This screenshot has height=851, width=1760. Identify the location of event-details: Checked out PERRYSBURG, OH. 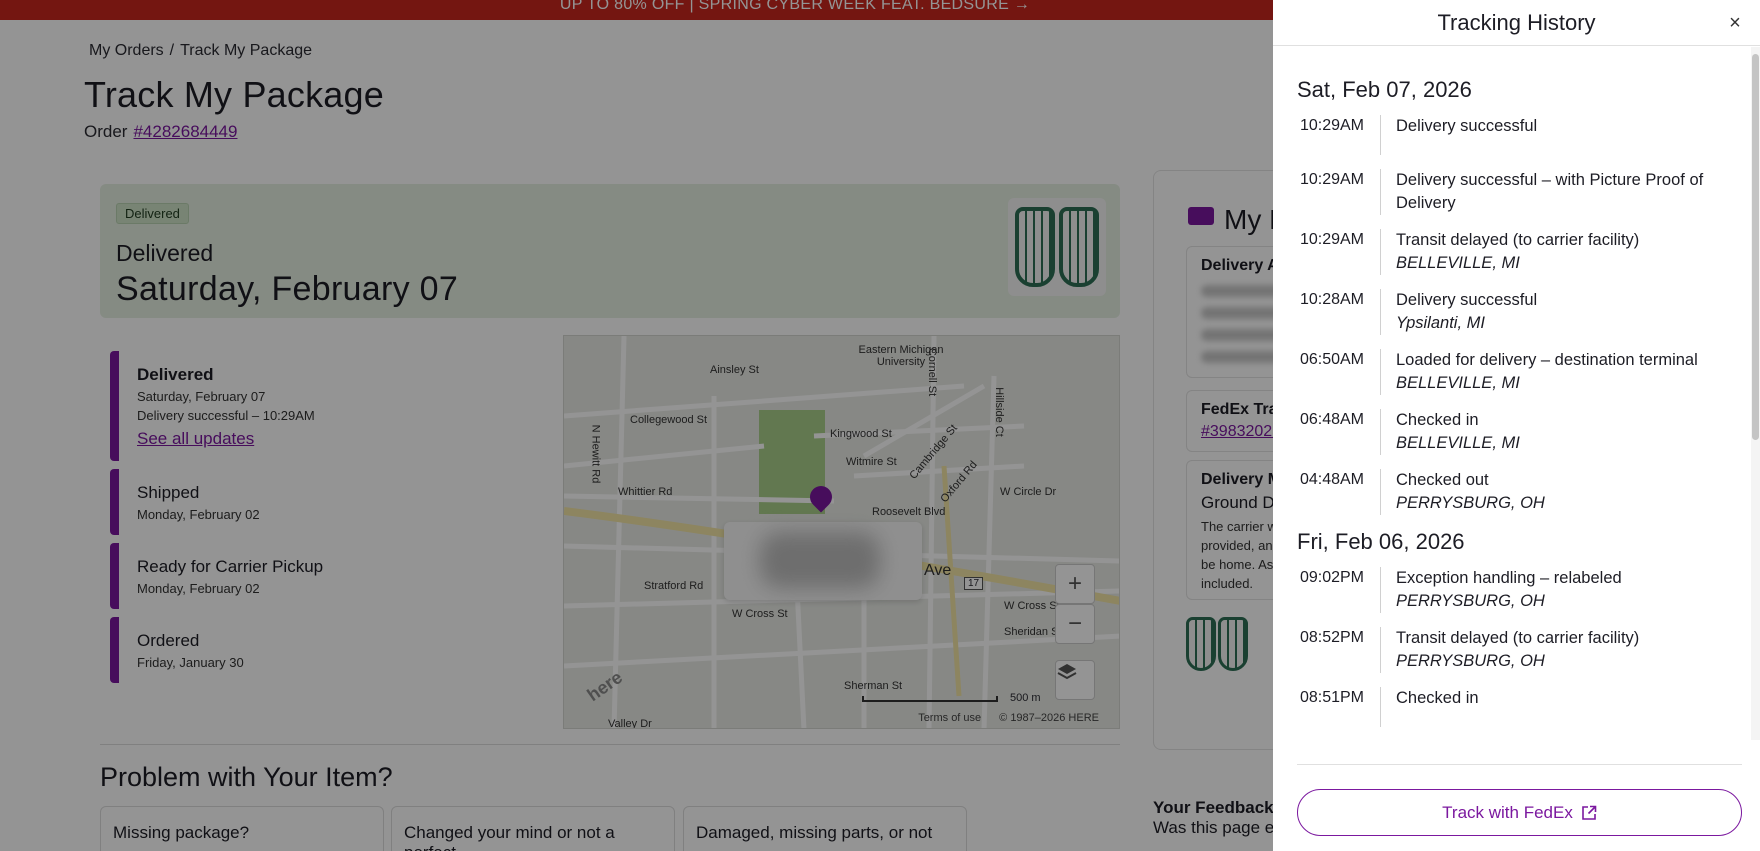
(1545, 492).